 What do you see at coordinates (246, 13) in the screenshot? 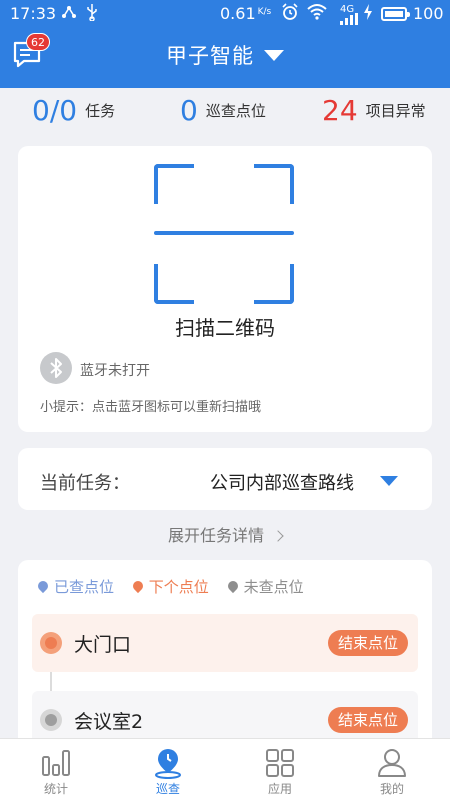
I see `network-speed: 0.61 K/s` at bounding box center [246, 13].